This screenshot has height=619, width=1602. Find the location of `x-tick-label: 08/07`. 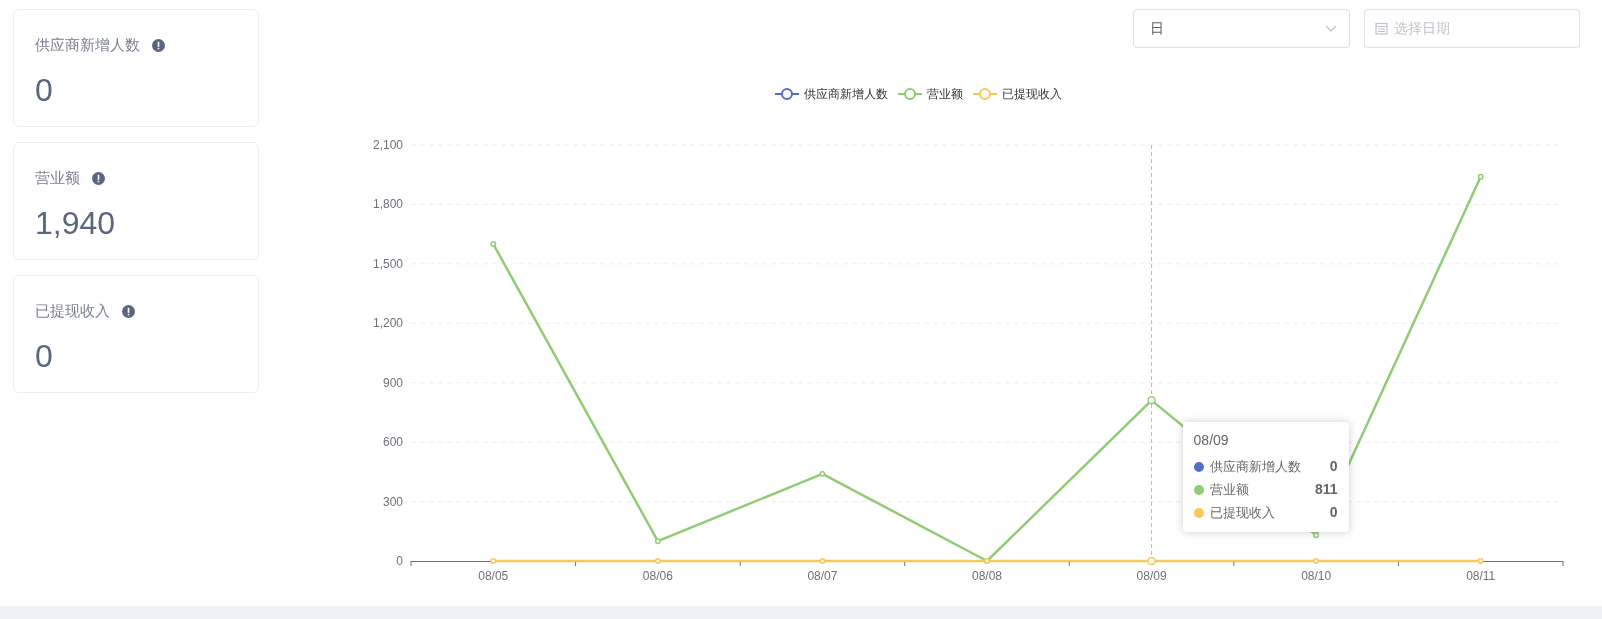

x-tick-label: 08/07 is located at coordinates (822, 576).